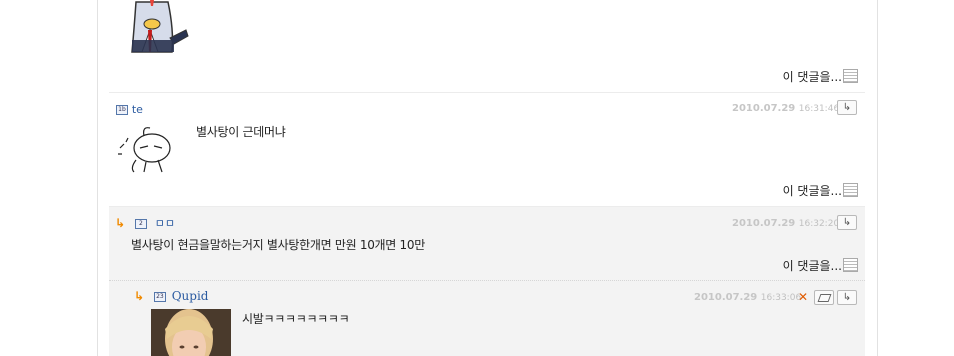  Describe the element at coordinates (241, 132) in the screenshot. I see `comment-body: 별사탕이 근데머냐` at that location.